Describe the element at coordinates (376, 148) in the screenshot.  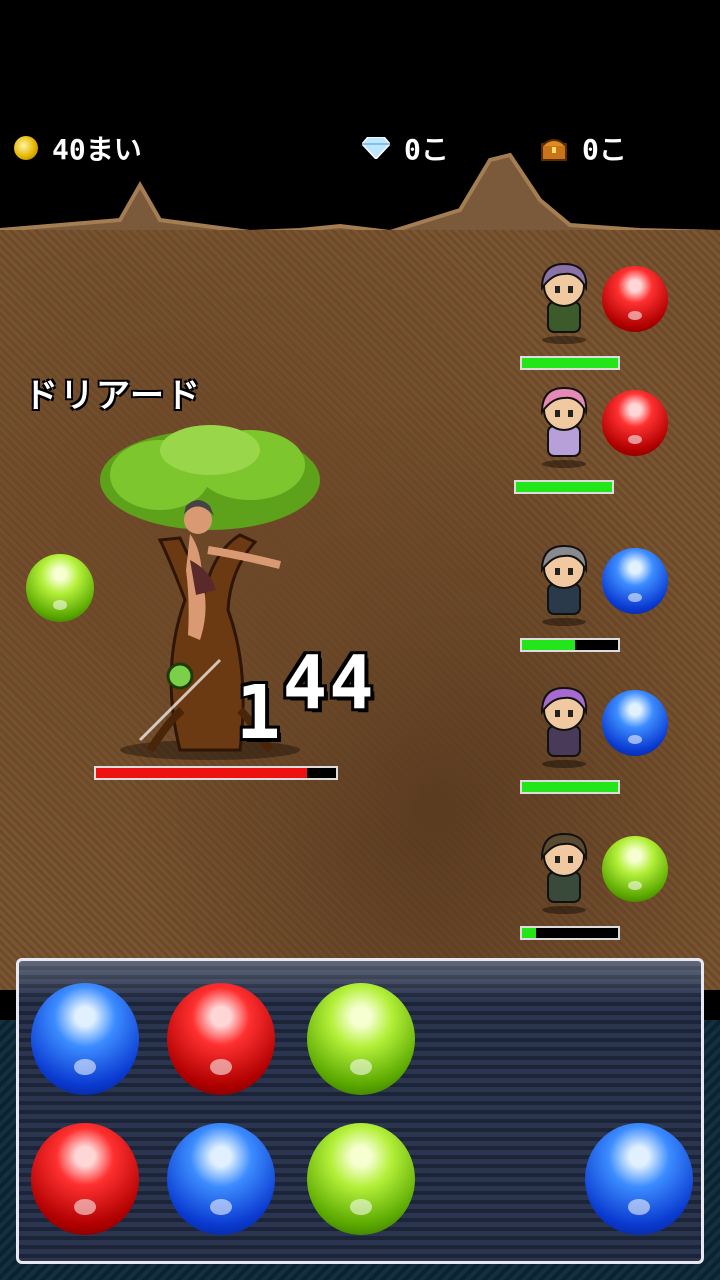
I see `diamond-icon` at that location.